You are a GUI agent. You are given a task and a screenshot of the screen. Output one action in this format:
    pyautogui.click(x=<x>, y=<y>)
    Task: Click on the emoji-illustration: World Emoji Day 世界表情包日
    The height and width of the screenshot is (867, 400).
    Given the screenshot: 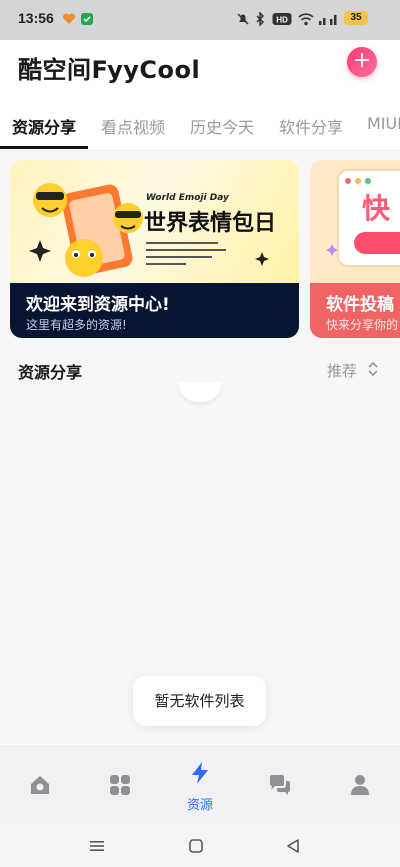 What is the action you would take?
    pyautogui.click(x=152, y=230)
    